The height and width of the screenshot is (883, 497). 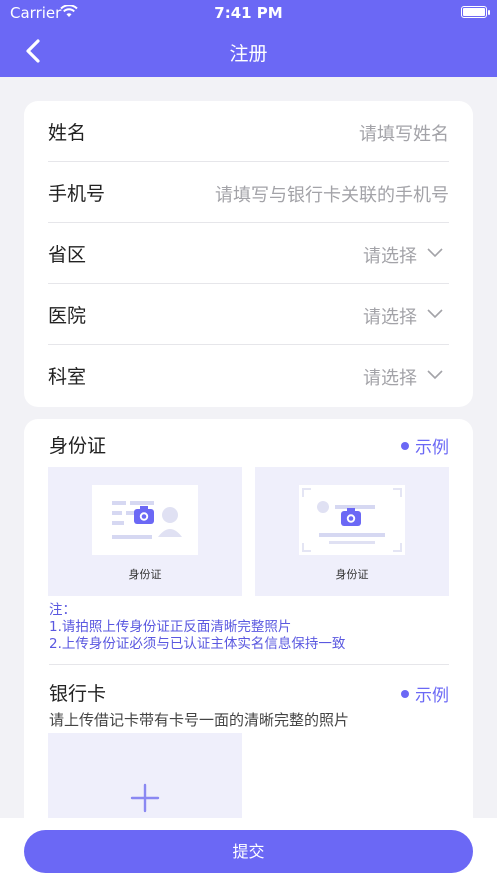 I want to click on department-row: 科室 请选择, so click(x=248, y=375).